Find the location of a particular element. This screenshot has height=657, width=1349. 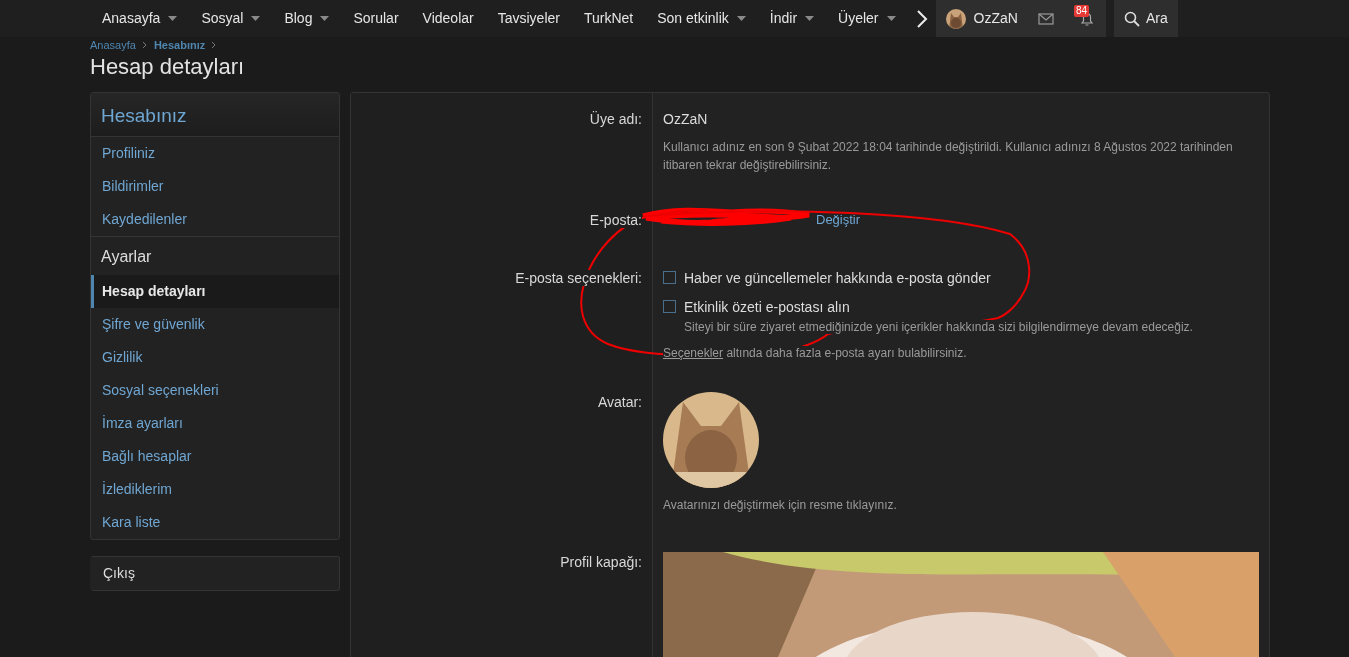

nav-link: Üyeler is located at coordinates (867, 18).